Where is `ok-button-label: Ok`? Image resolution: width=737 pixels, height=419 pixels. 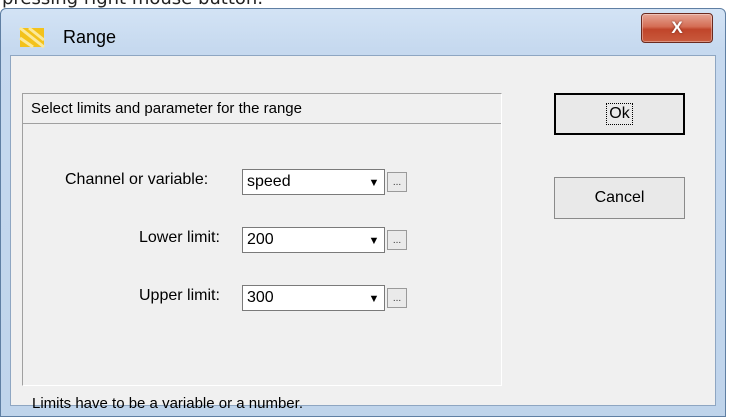 ok-button-label: Ok is located at coordinates (619, 114).